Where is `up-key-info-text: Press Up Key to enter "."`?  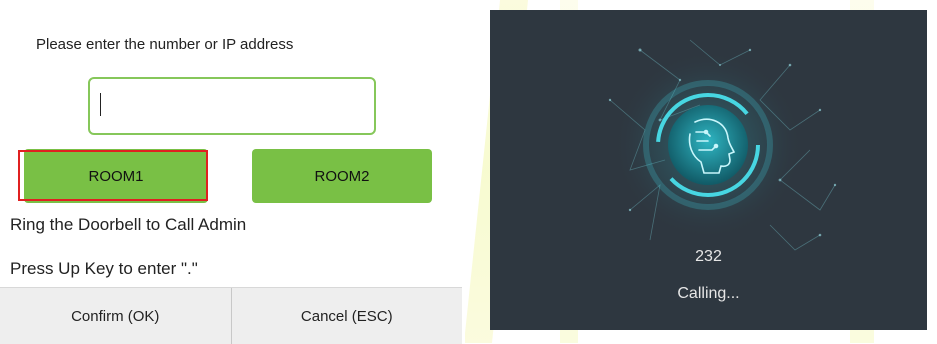 up-key-info-text: Press Up Key to enter "." is located at coordinates (104, 268).